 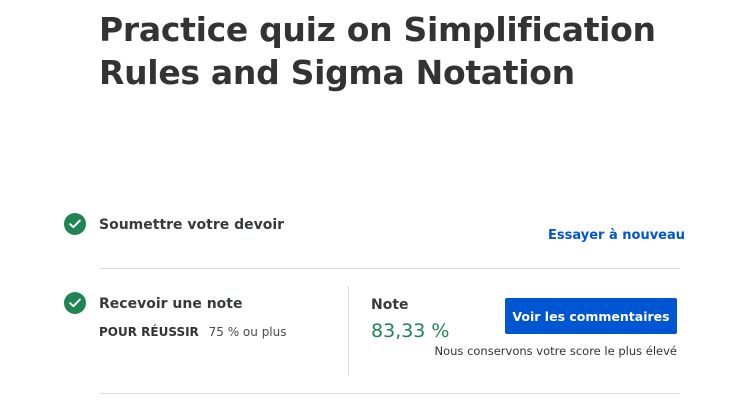 I want to click on grade-label: Note, so click(x=390, y=305).